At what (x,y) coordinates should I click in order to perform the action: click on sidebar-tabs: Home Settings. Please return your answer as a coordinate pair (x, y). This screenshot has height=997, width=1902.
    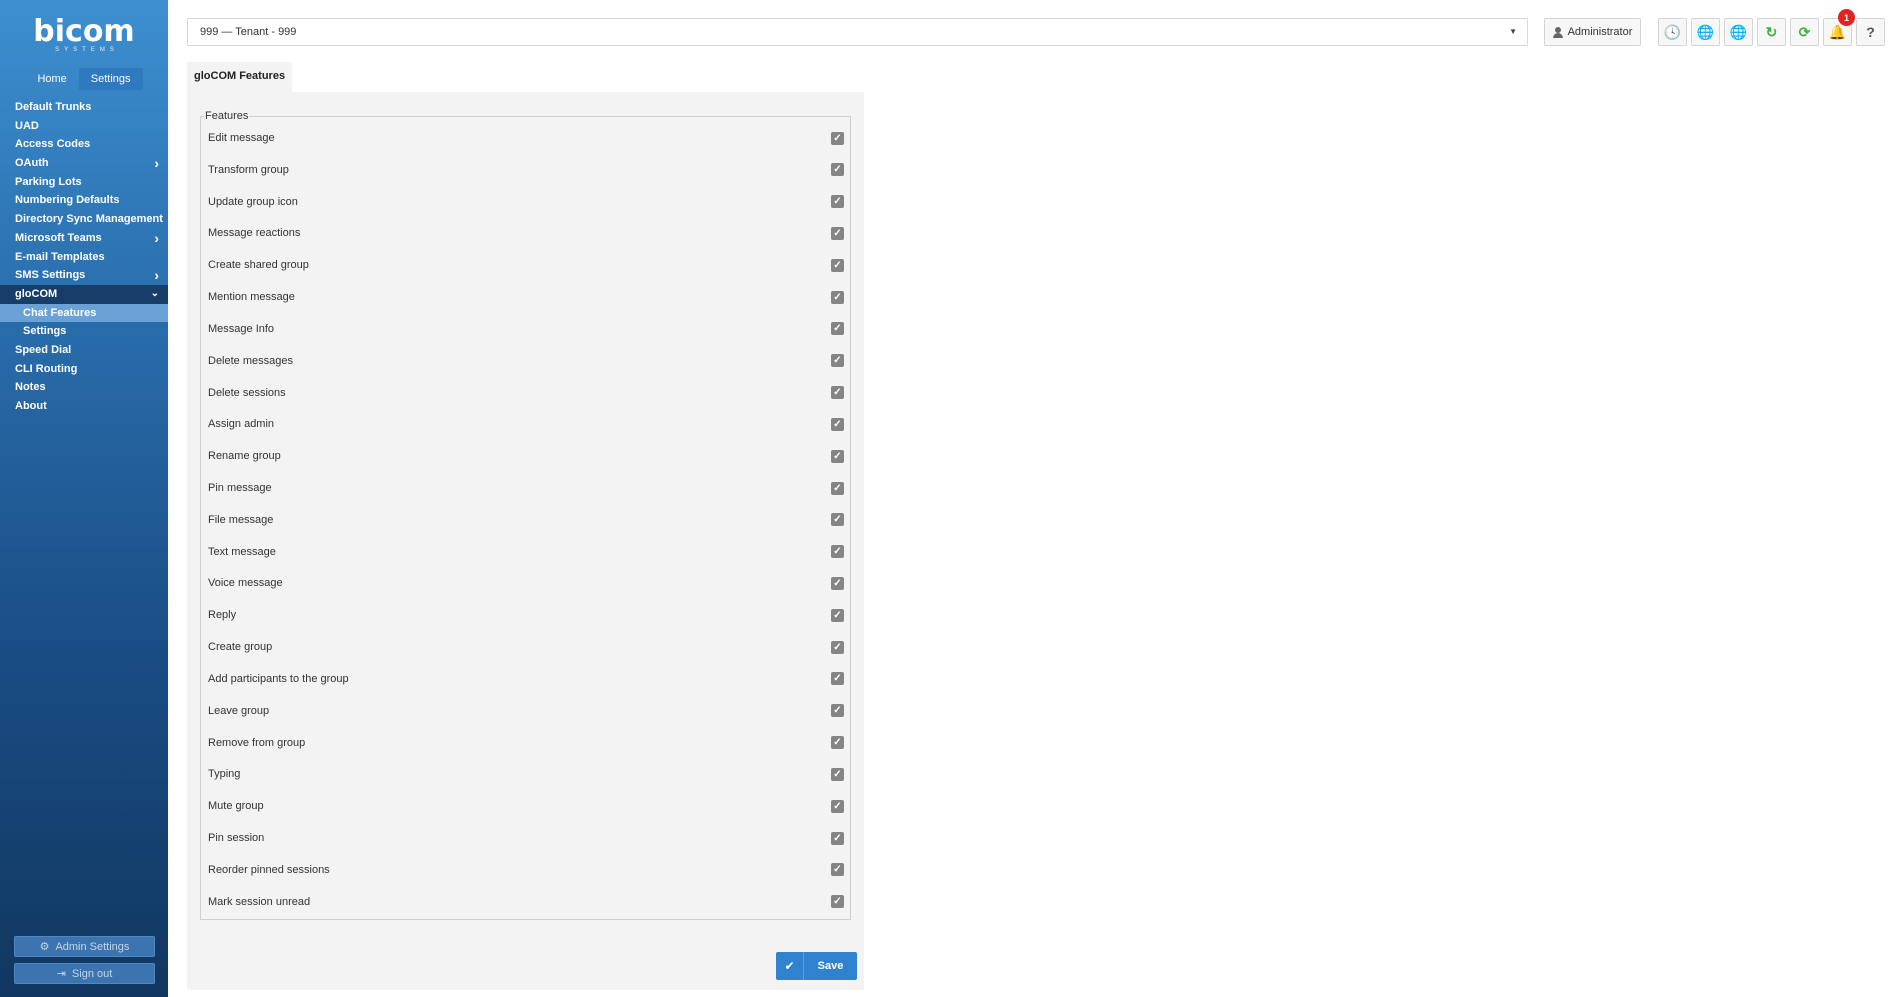
    Looking at the image, I should click on (84, 79).